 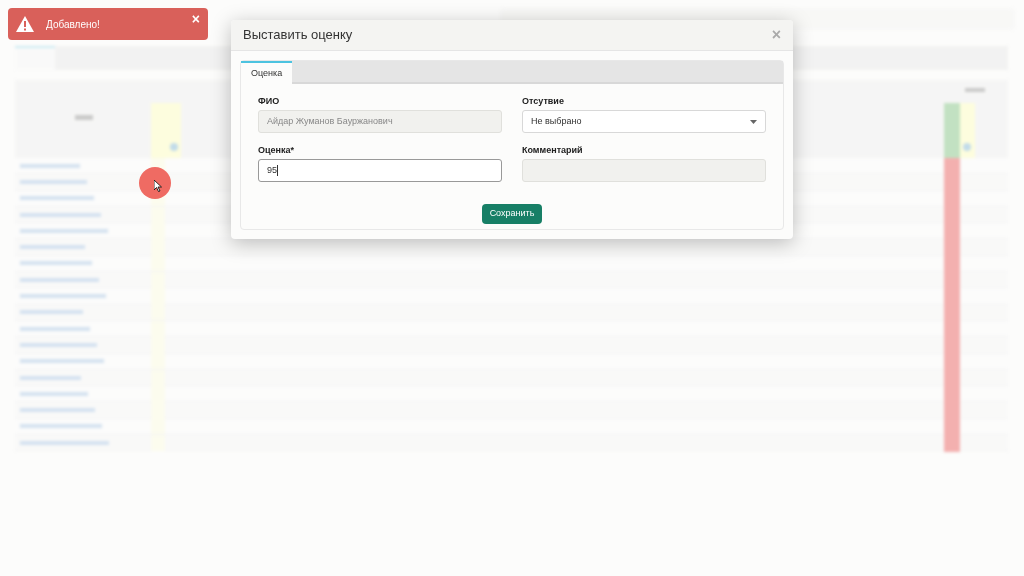 I want to click on click-indicator, so click(x=155, y=183).